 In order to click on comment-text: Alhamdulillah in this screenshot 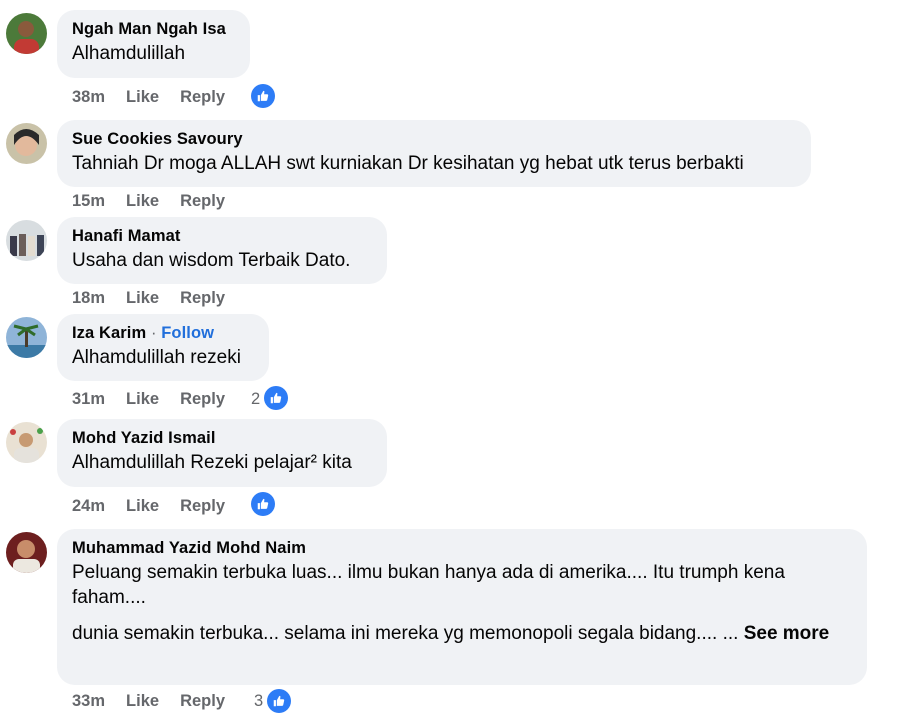, I will do `click(129, 53)`.